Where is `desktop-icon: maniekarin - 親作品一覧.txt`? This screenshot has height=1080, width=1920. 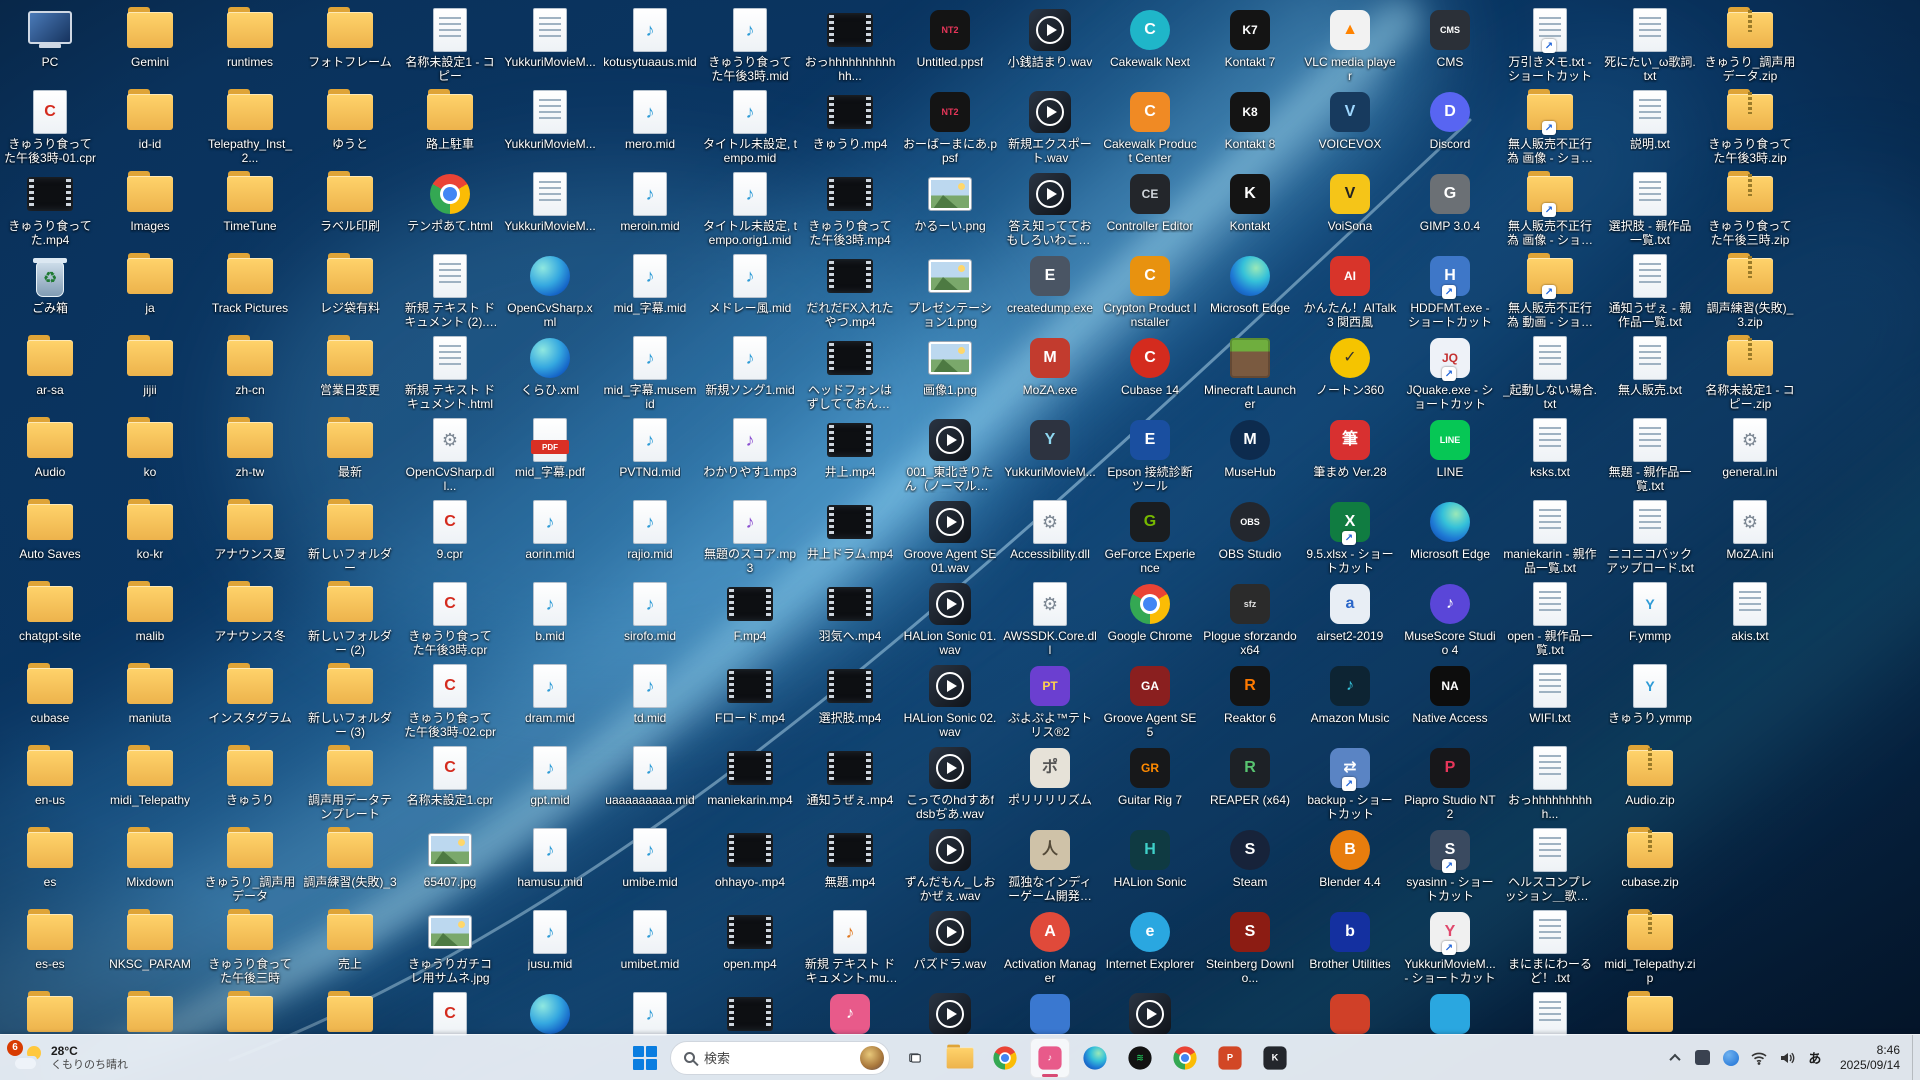 desktop-icon: maniekarin - 親作品一覧.txt is located at coordinates (1550, 538).